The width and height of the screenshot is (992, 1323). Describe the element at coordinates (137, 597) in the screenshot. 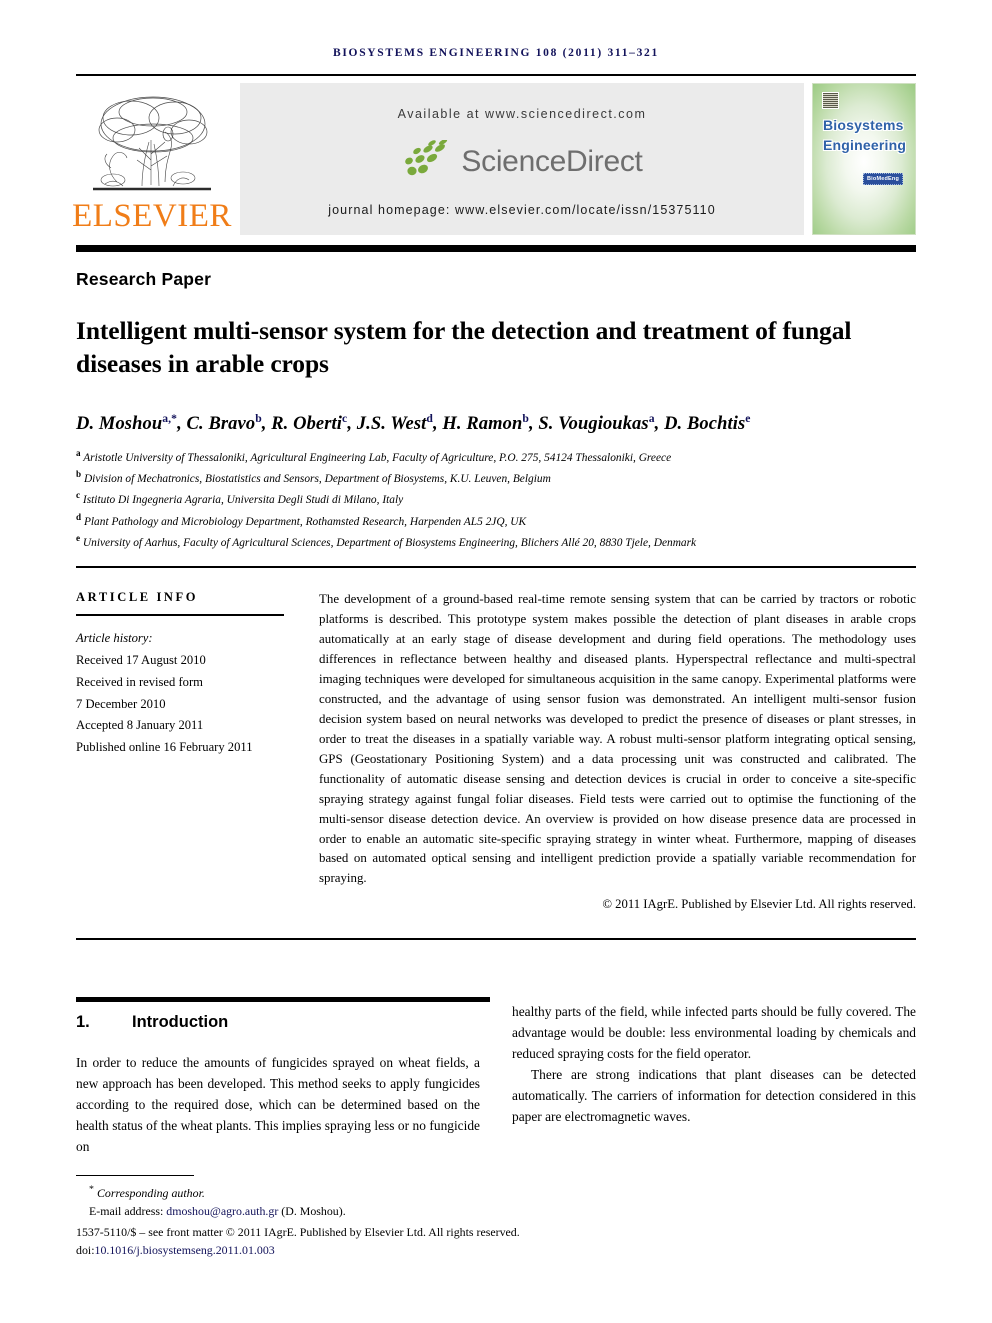

I see `article-info-heading: ARTICLE INFO` at that location.